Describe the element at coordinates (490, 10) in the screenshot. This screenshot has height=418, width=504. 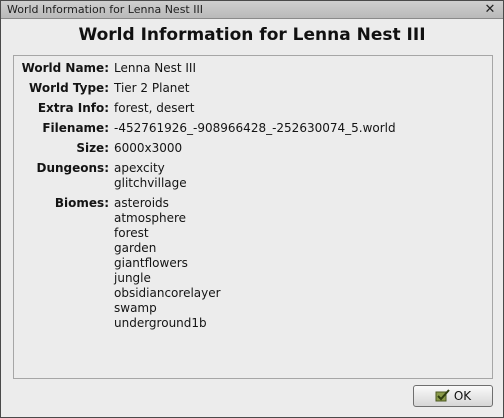
I see `close-icon: ✕` at that location.